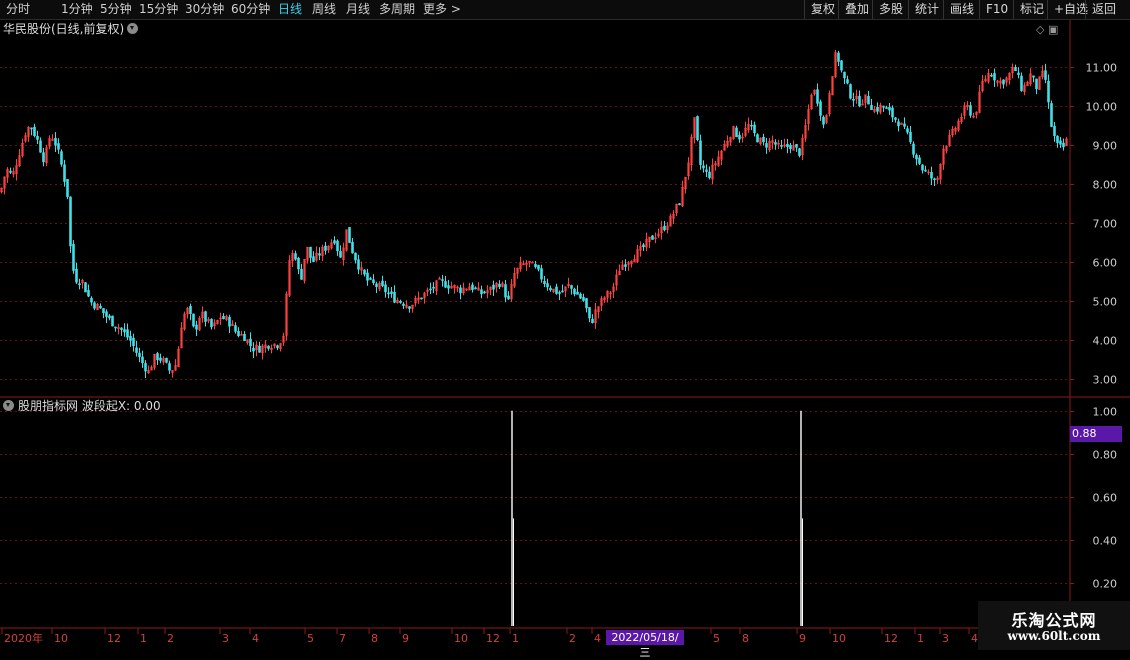 The height and width of the screenshot is (660, 1130). I want to click on price-tick-label: 7.00, so click(1105, 224).